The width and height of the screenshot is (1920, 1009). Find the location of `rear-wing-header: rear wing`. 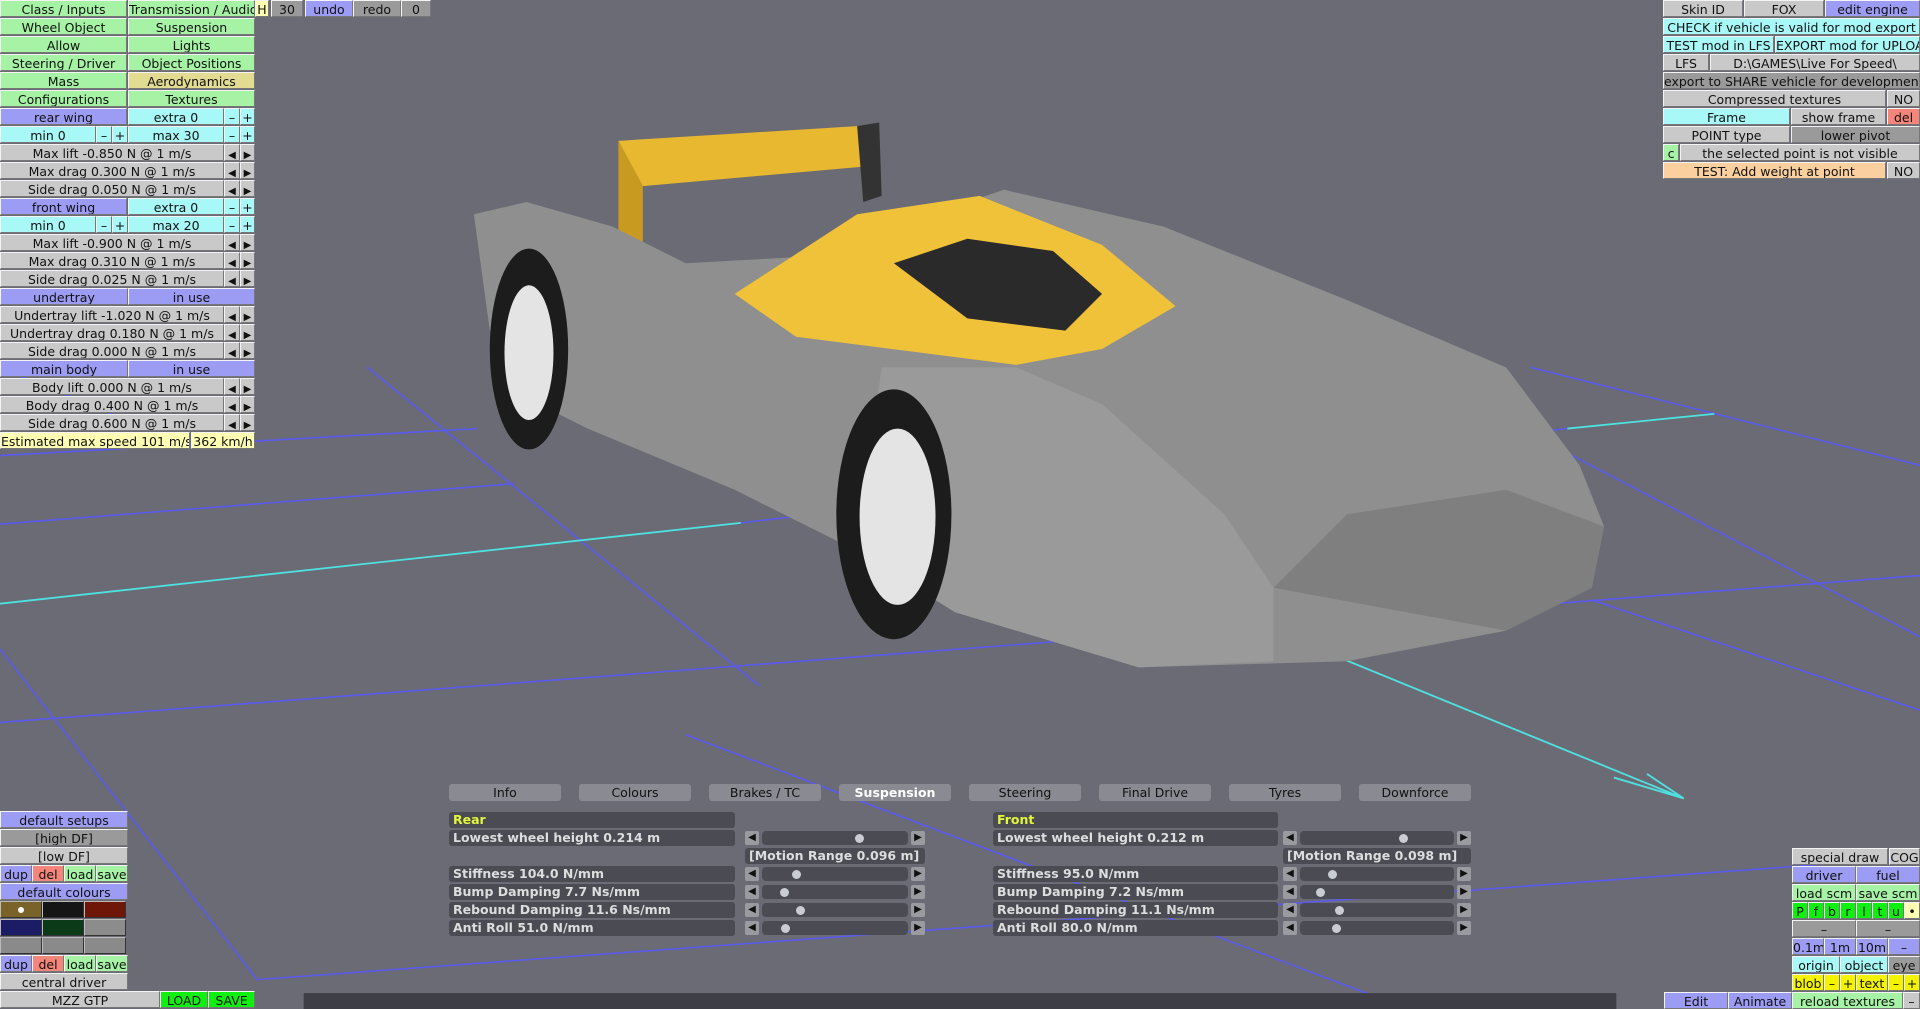

rear-wing-header: rear wing is located at coordinates (63, 116).